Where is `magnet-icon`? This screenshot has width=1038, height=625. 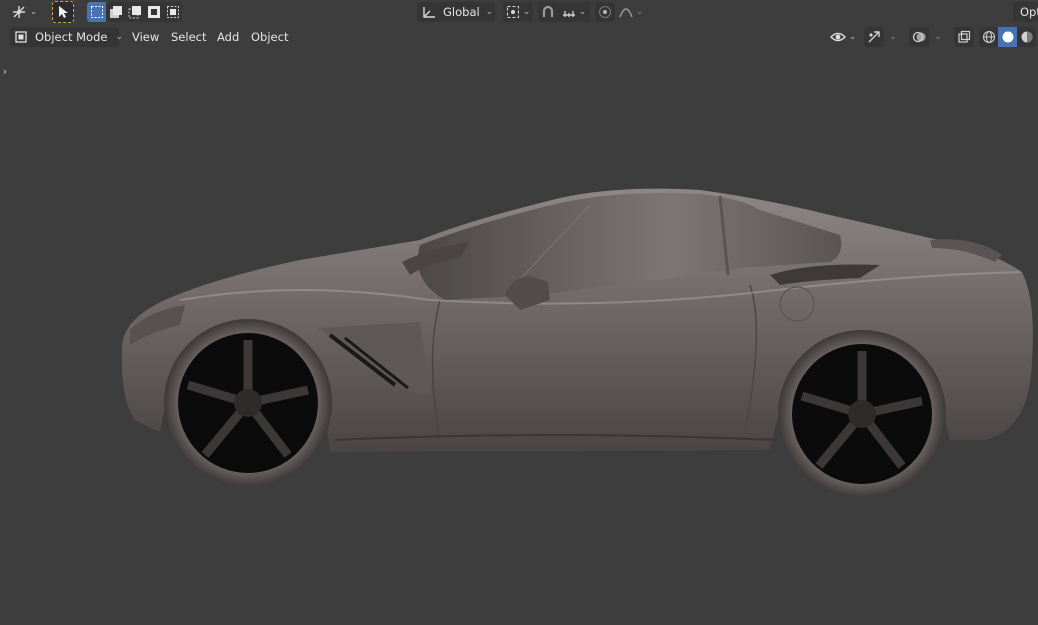
magnet-icon is located at coordinates (548, 12).